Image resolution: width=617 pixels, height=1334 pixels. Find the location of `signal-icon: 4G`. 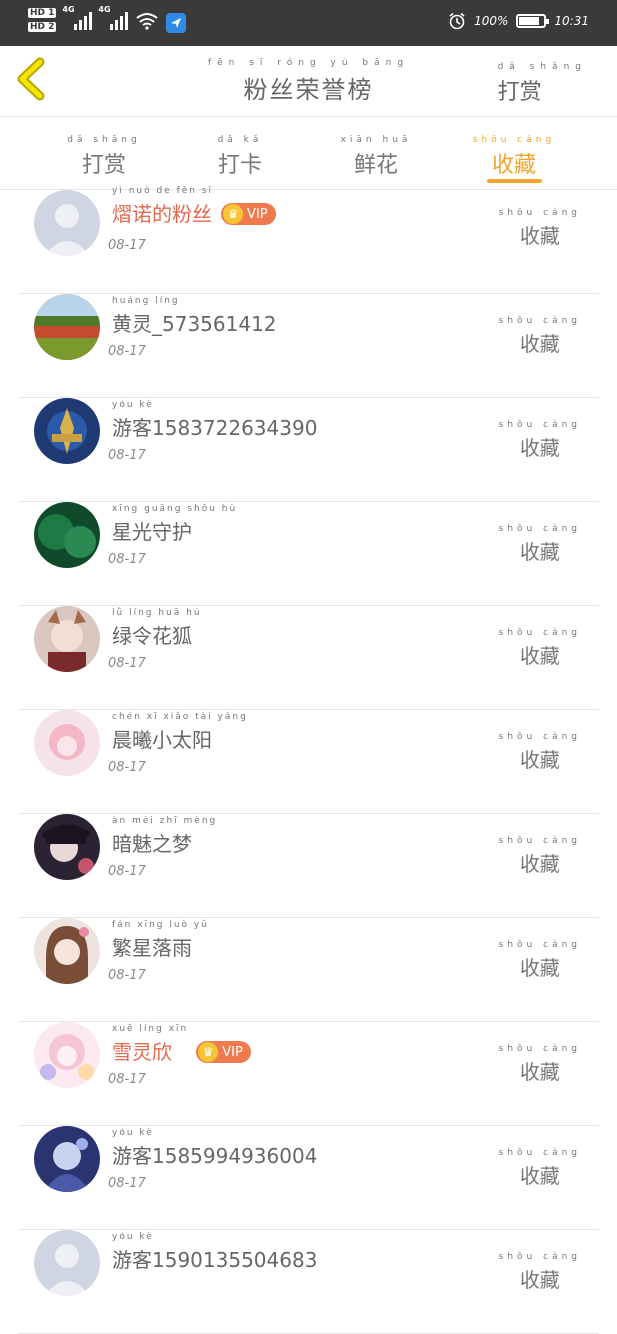

signal-icon: 4G is located at coordinates (77, 17).